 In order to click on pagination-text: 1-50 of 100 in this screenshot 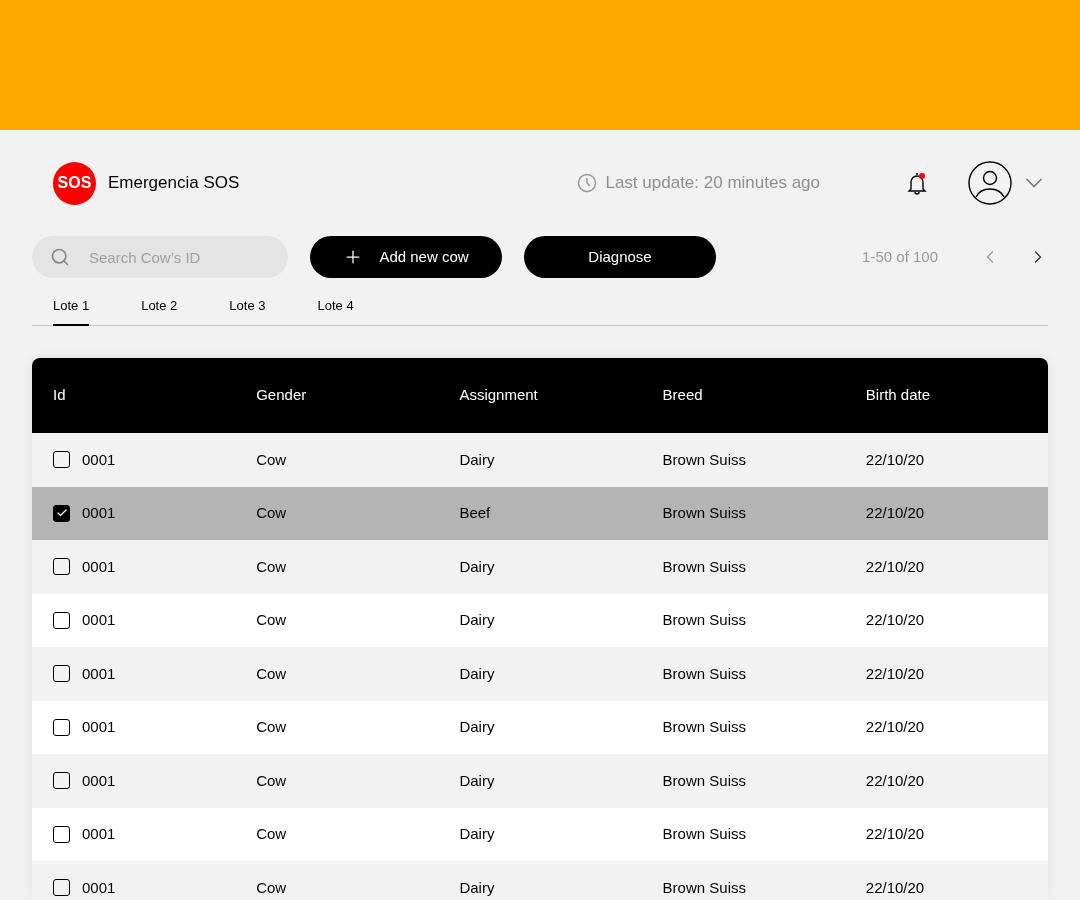, I will do `click(900, 256)`.